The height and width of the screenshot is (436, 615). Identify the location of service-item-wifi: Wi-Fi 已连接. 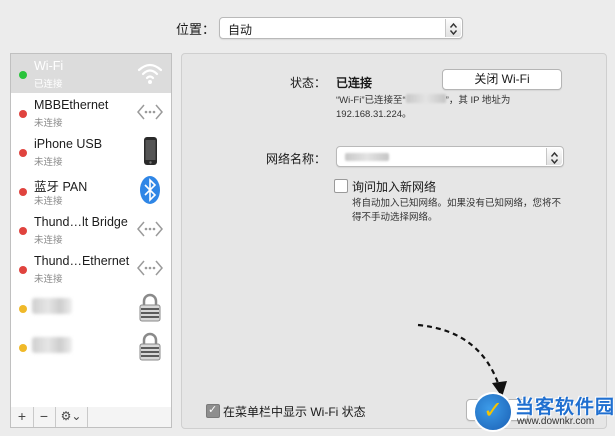
(91, 73).